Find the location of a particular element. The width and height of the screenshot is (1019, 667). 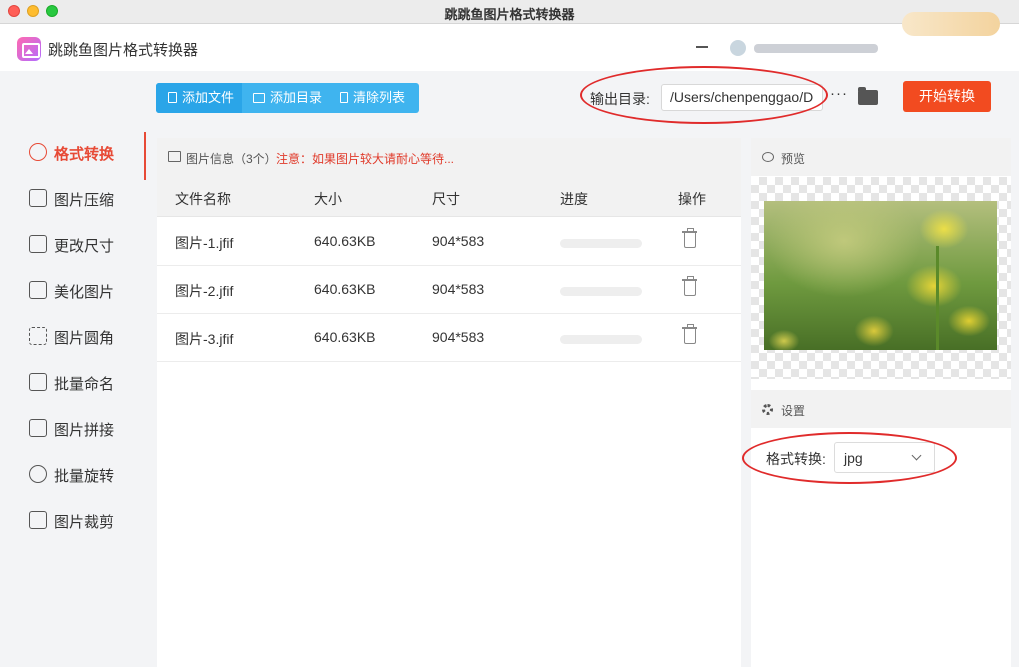

rotate-icon is located at coordinates (38, 474).